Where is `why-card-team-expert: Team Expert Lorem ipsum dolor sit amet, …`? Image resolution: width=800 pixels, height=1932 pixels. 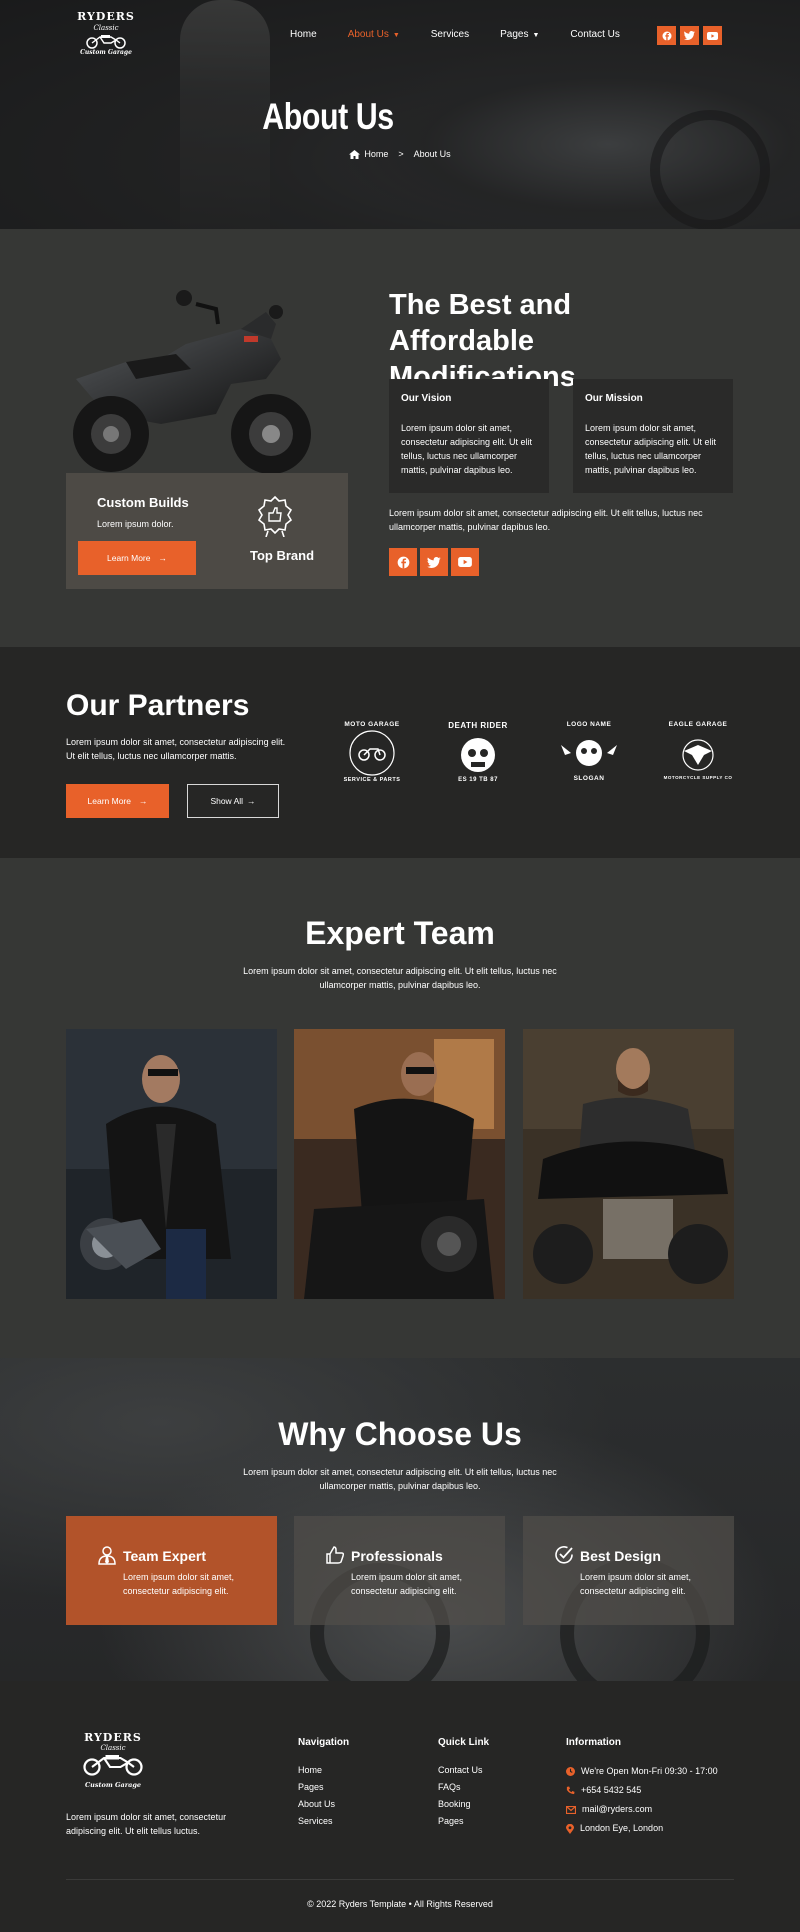
why-card-team-expert: Team Expert Lorem ipsum dolor sit amet, … is located at coordinates (171, 1570).